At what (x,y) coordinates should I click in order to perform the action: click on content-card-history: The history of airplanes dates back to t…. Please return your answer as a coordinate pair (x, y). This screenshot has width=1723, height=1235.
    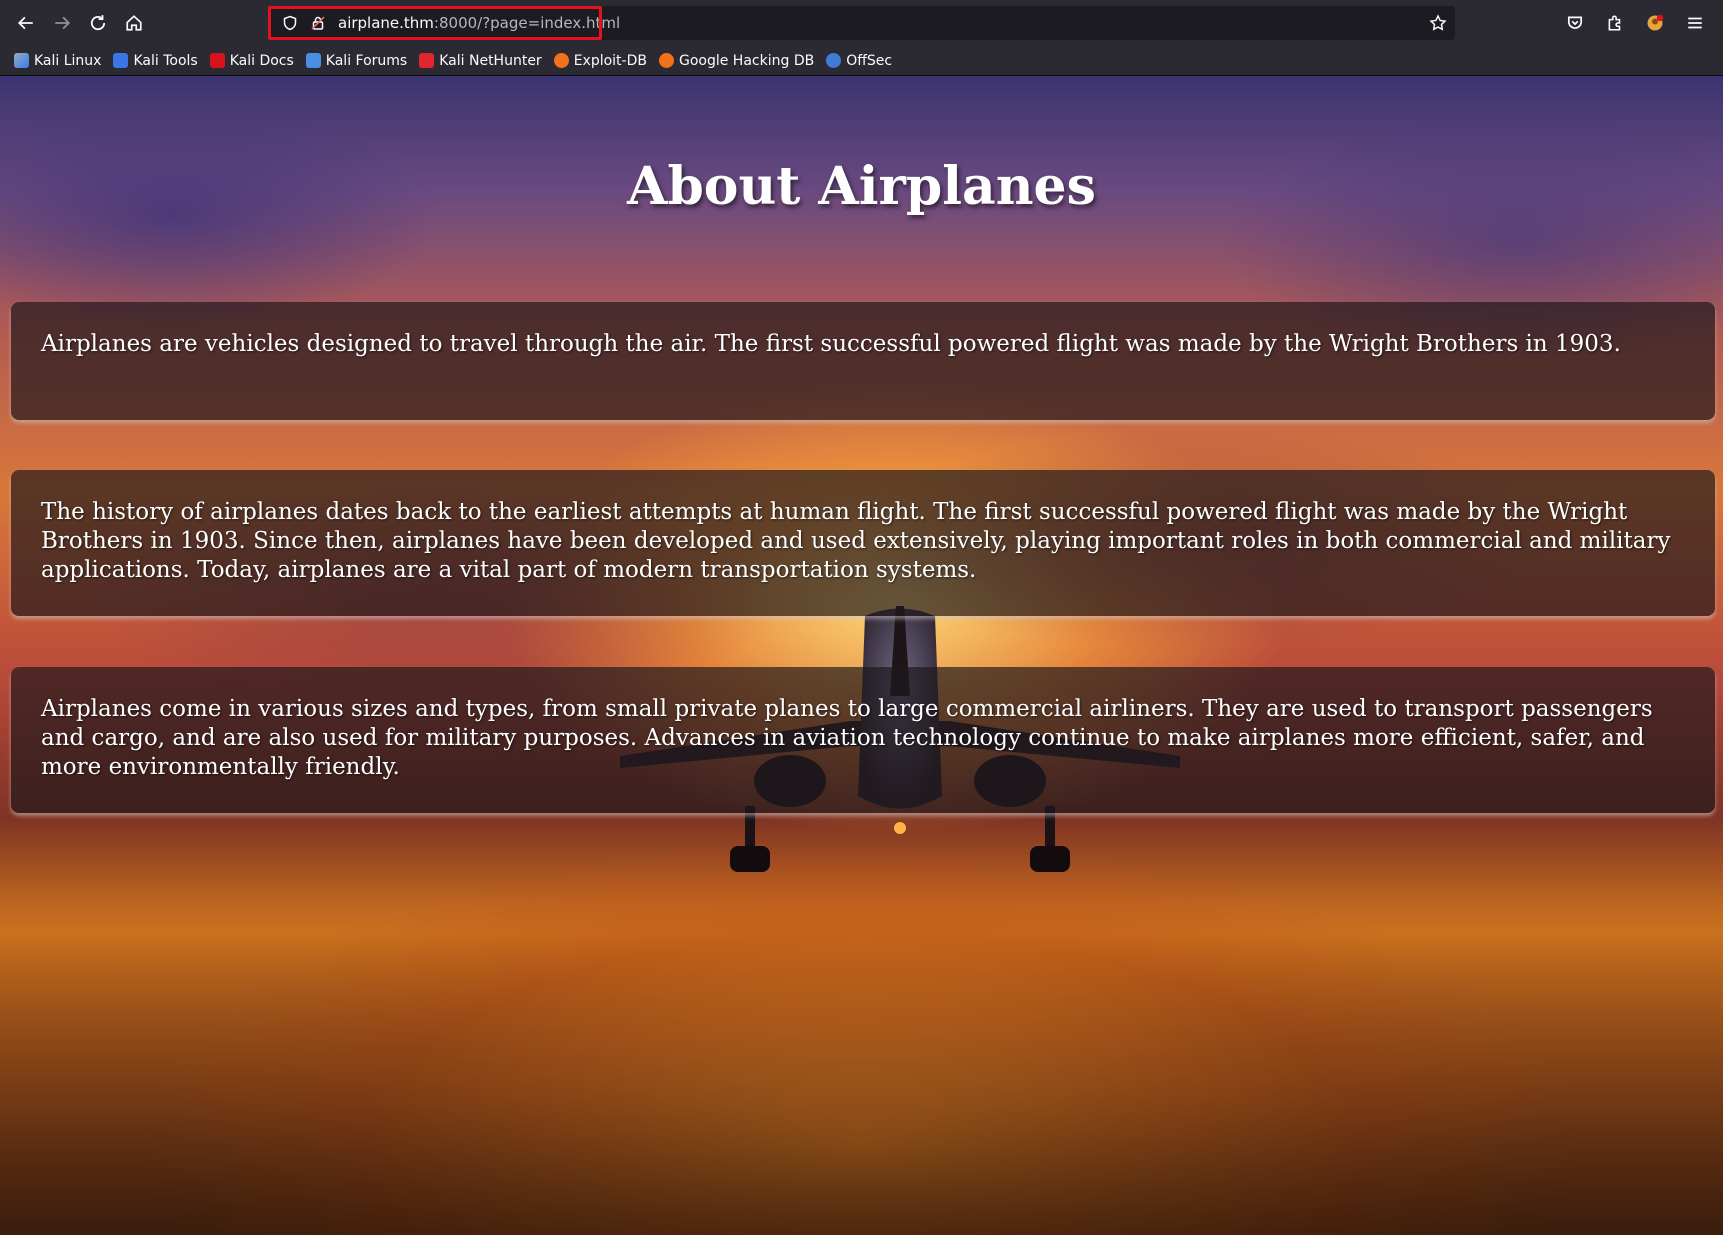
    Looking at the image, I should click on (863, 543).